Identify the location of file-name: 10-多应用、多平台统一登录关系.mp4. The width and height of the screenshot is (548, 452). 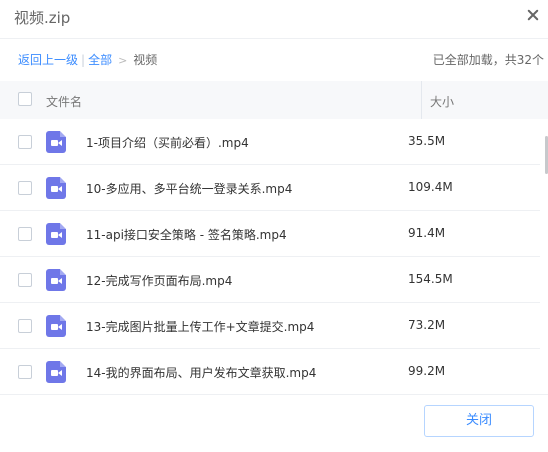
(189, 188).